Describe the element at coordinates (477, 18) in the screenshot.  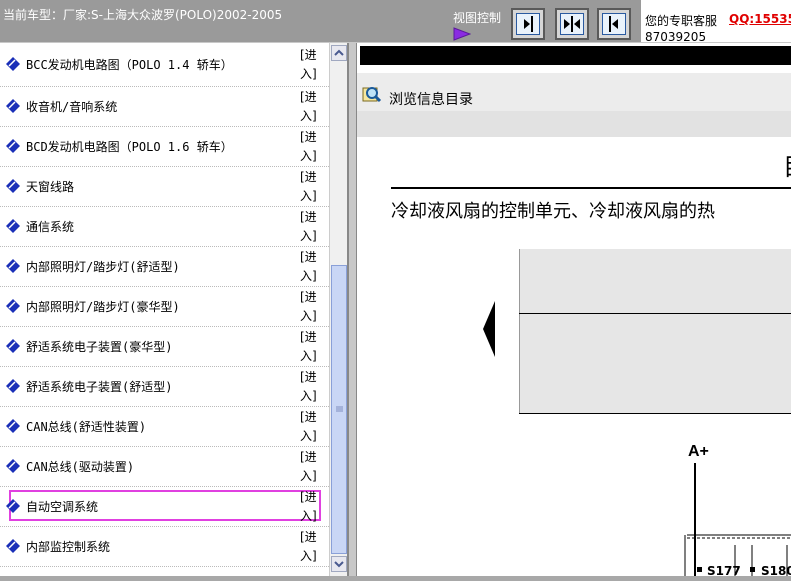
I see `view-control-label: 视图控制` at that location.